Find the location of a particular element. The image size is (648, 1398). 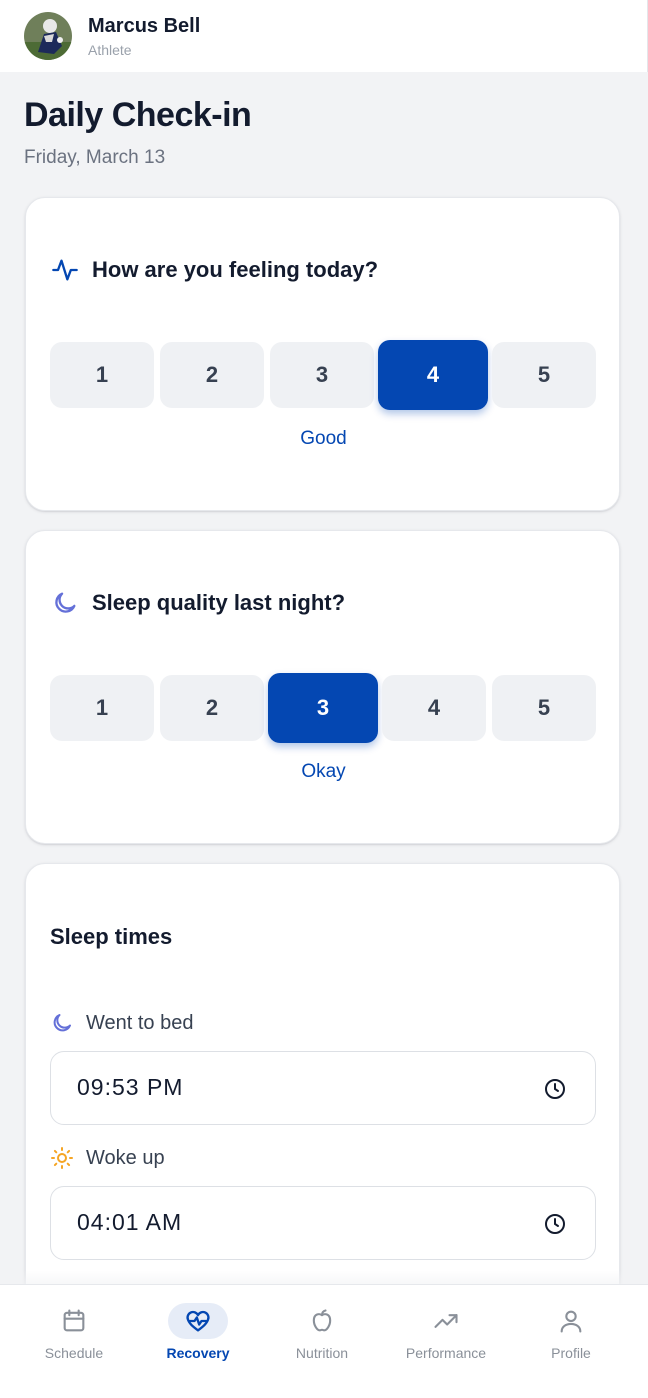

sleep-quality-question-row: Sleep quality last night? is located at coordinates (197, 603).